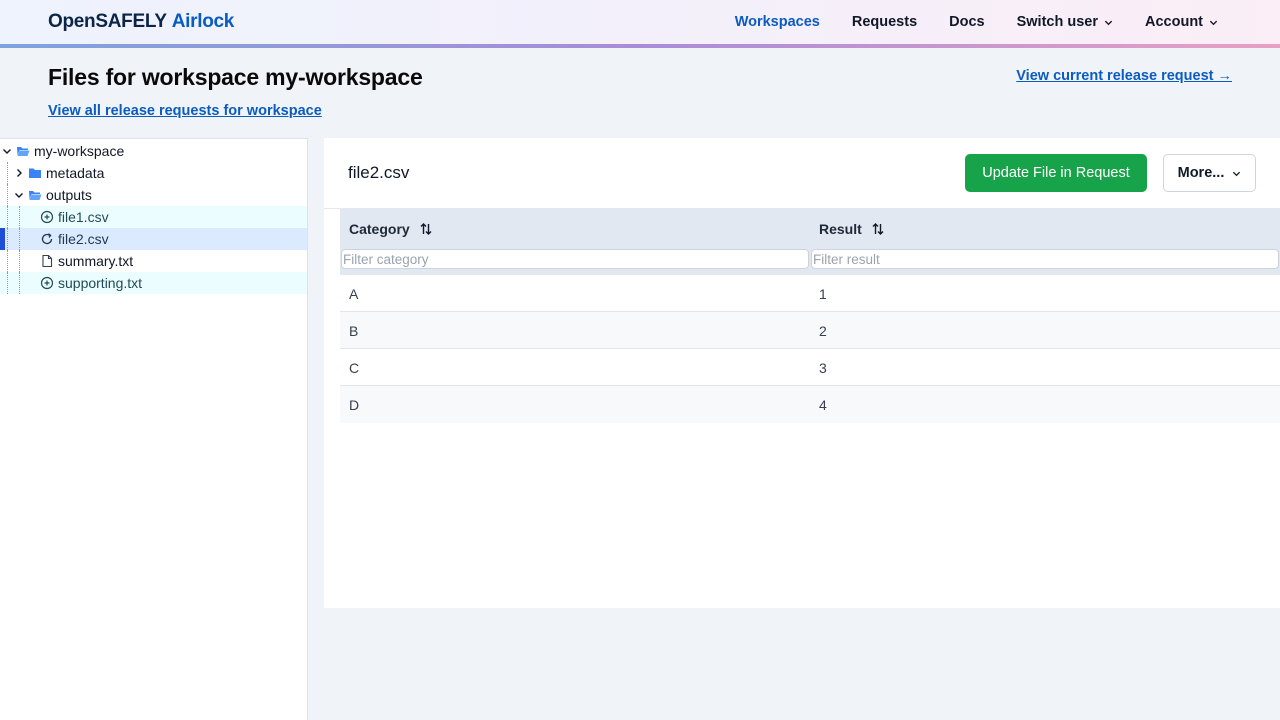 This screenshot has height=720, width=1280. What do you see at coordinates (185, 111) in the screenshot?
I see `view-all-release-requests-link: View all release requests for workspace` at bounding box center [185, 111].